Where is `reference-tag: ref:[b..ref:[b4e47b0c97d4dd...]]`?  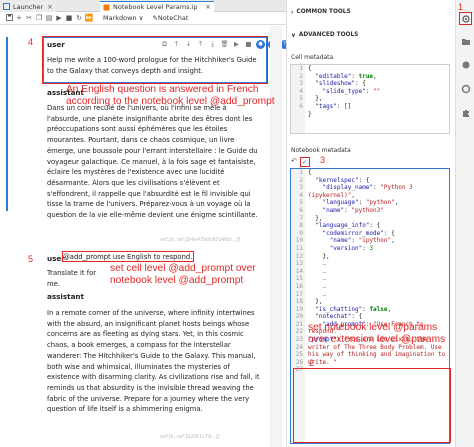 reference-tag: ref:[b..ref:[b4e47b0c97d4dd...]] is located at coordinates (200, 240).